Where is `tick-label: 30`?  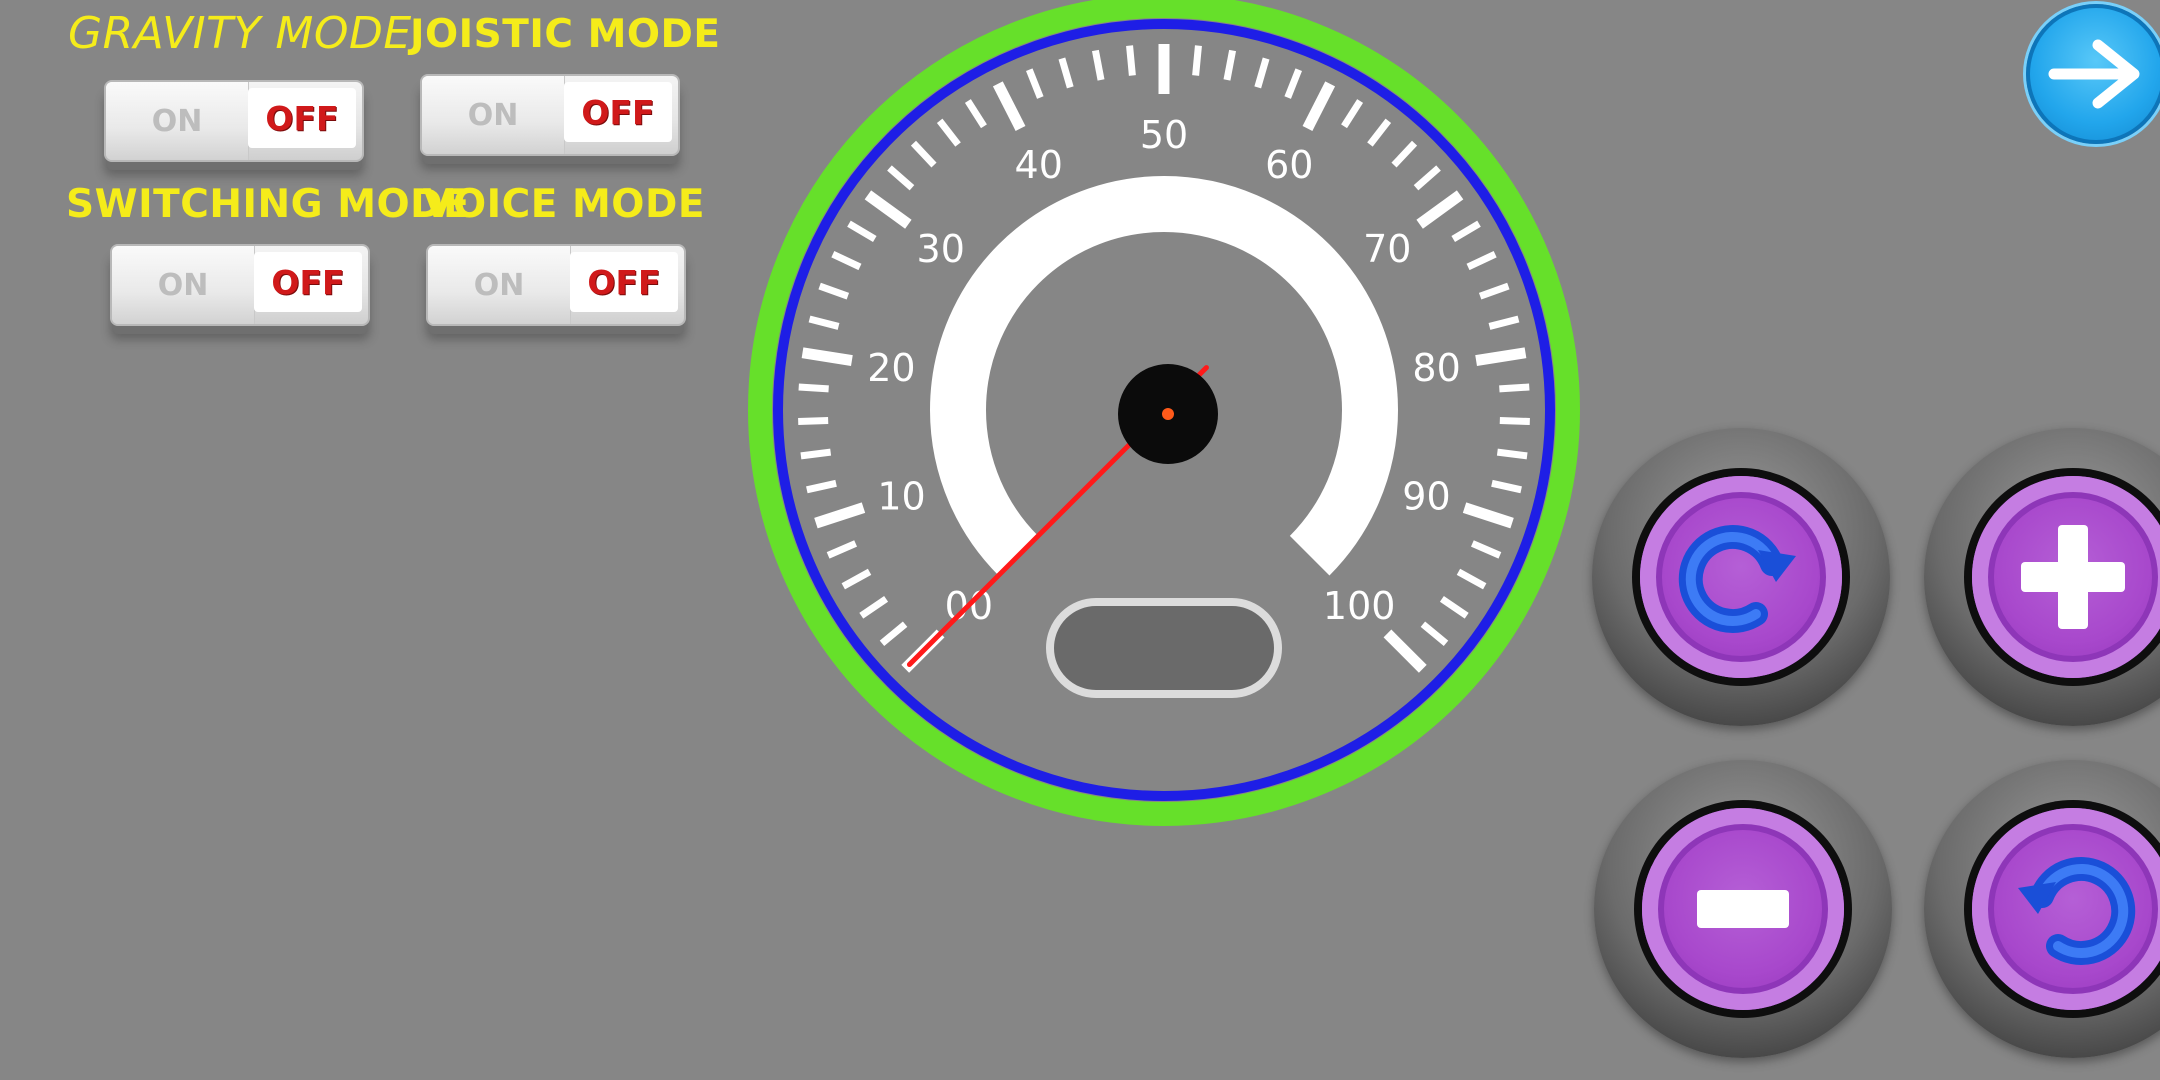
tick-label: 30 is located at coordinates (941, 249).